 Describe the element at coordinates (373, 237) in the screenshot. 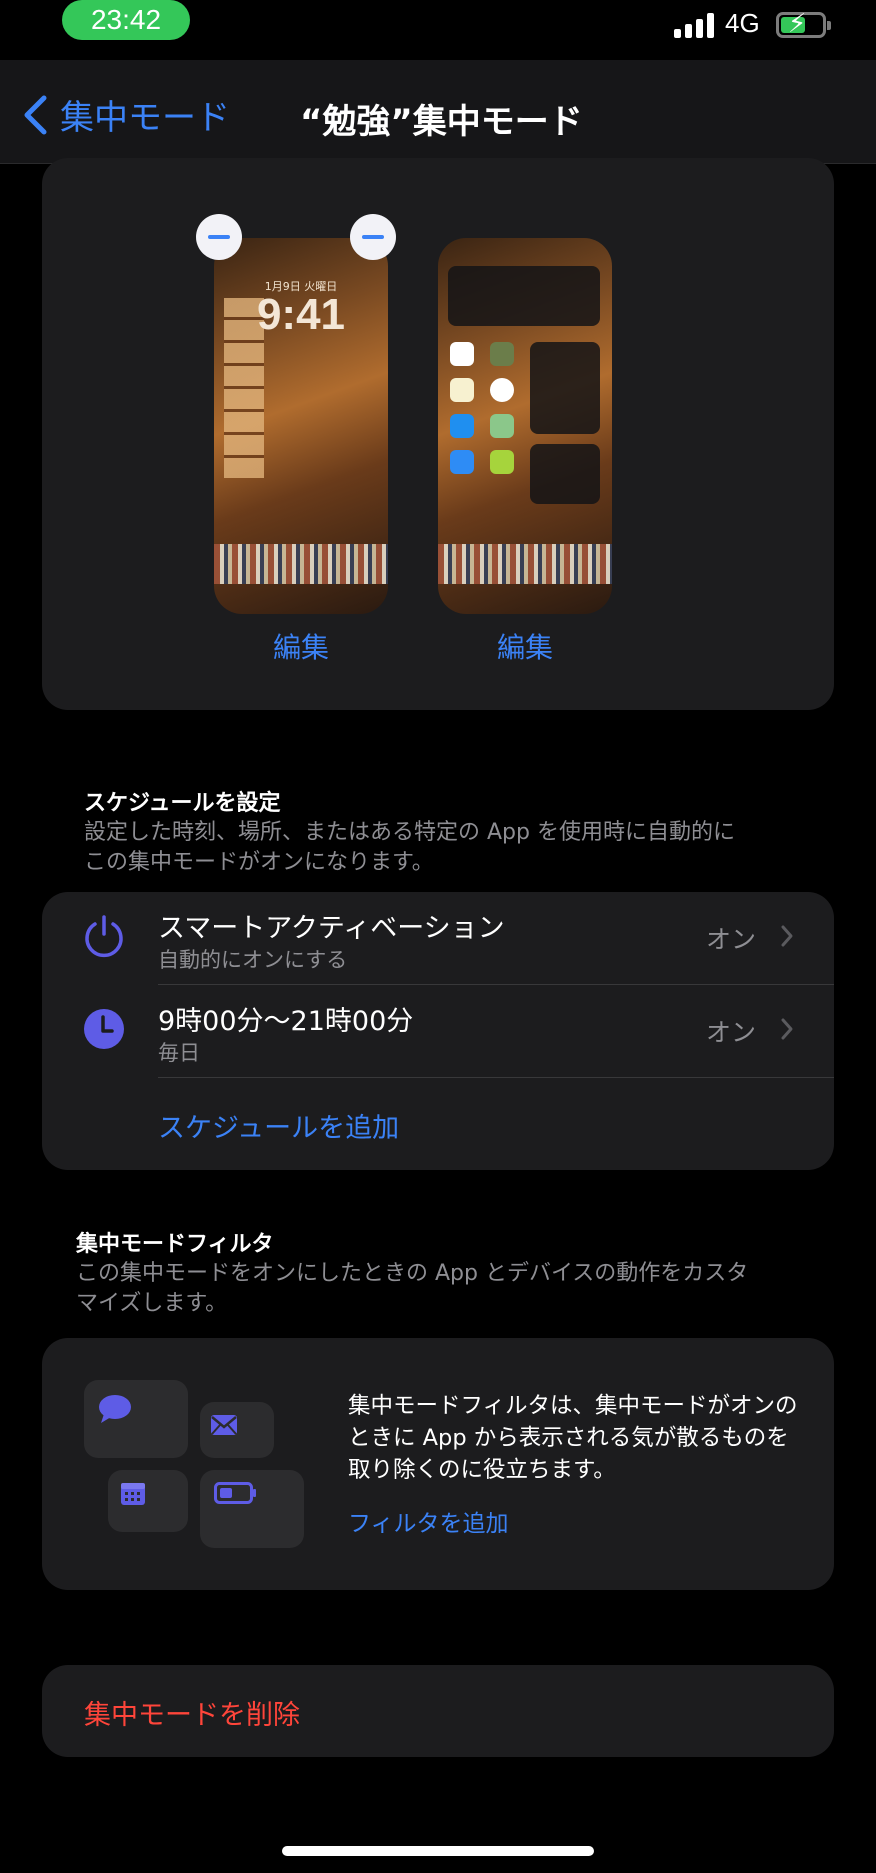

I see `remove-home-screen-button` at that location.